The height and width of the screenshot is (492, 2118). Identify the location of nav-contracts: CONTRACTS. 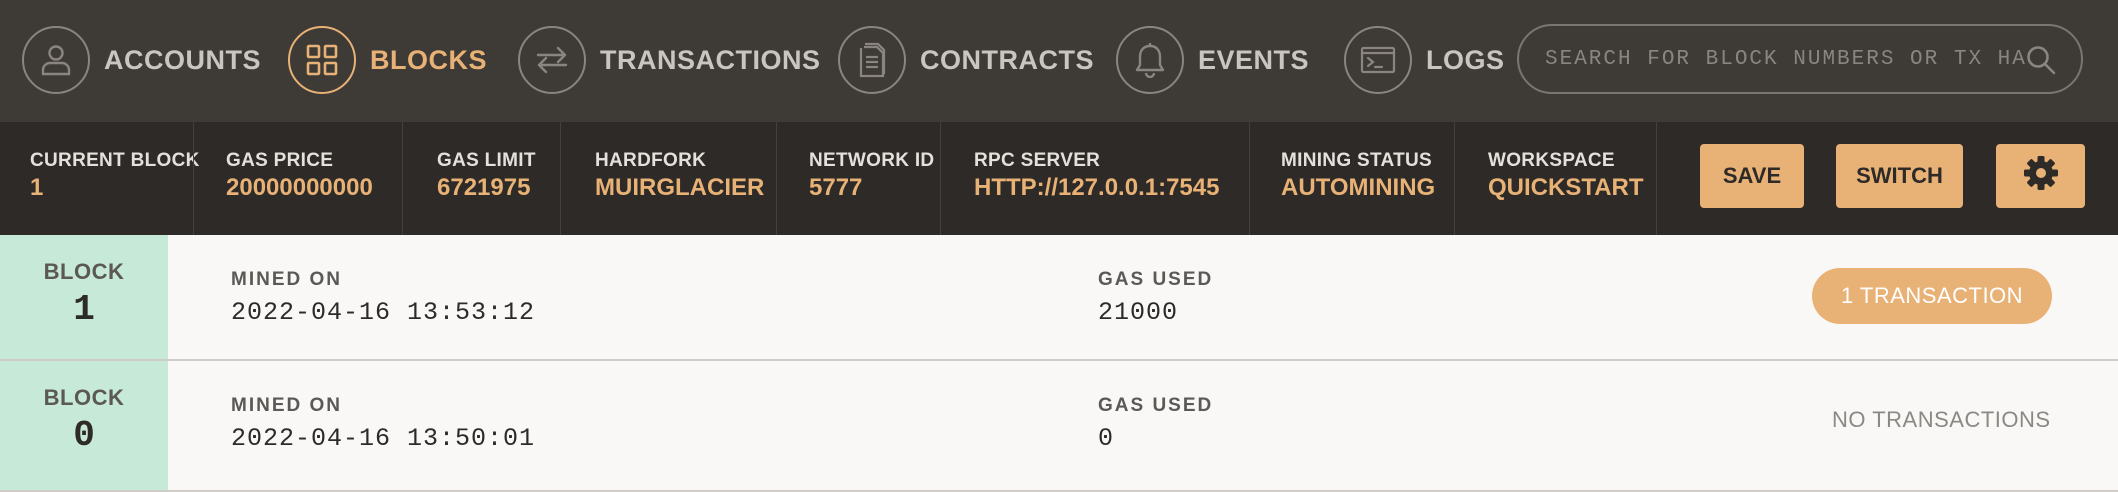
(966, 60).